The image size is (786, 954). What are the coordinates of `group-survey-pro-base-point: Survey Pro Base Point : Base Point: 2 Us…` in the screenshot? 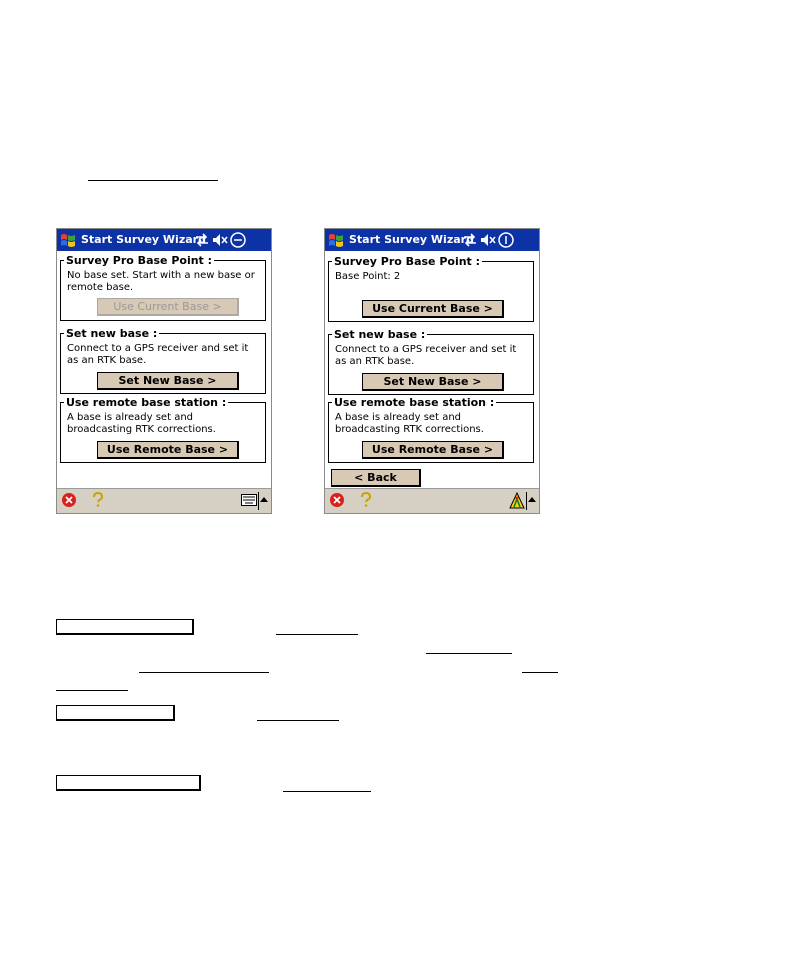 It's located at (431, 288).